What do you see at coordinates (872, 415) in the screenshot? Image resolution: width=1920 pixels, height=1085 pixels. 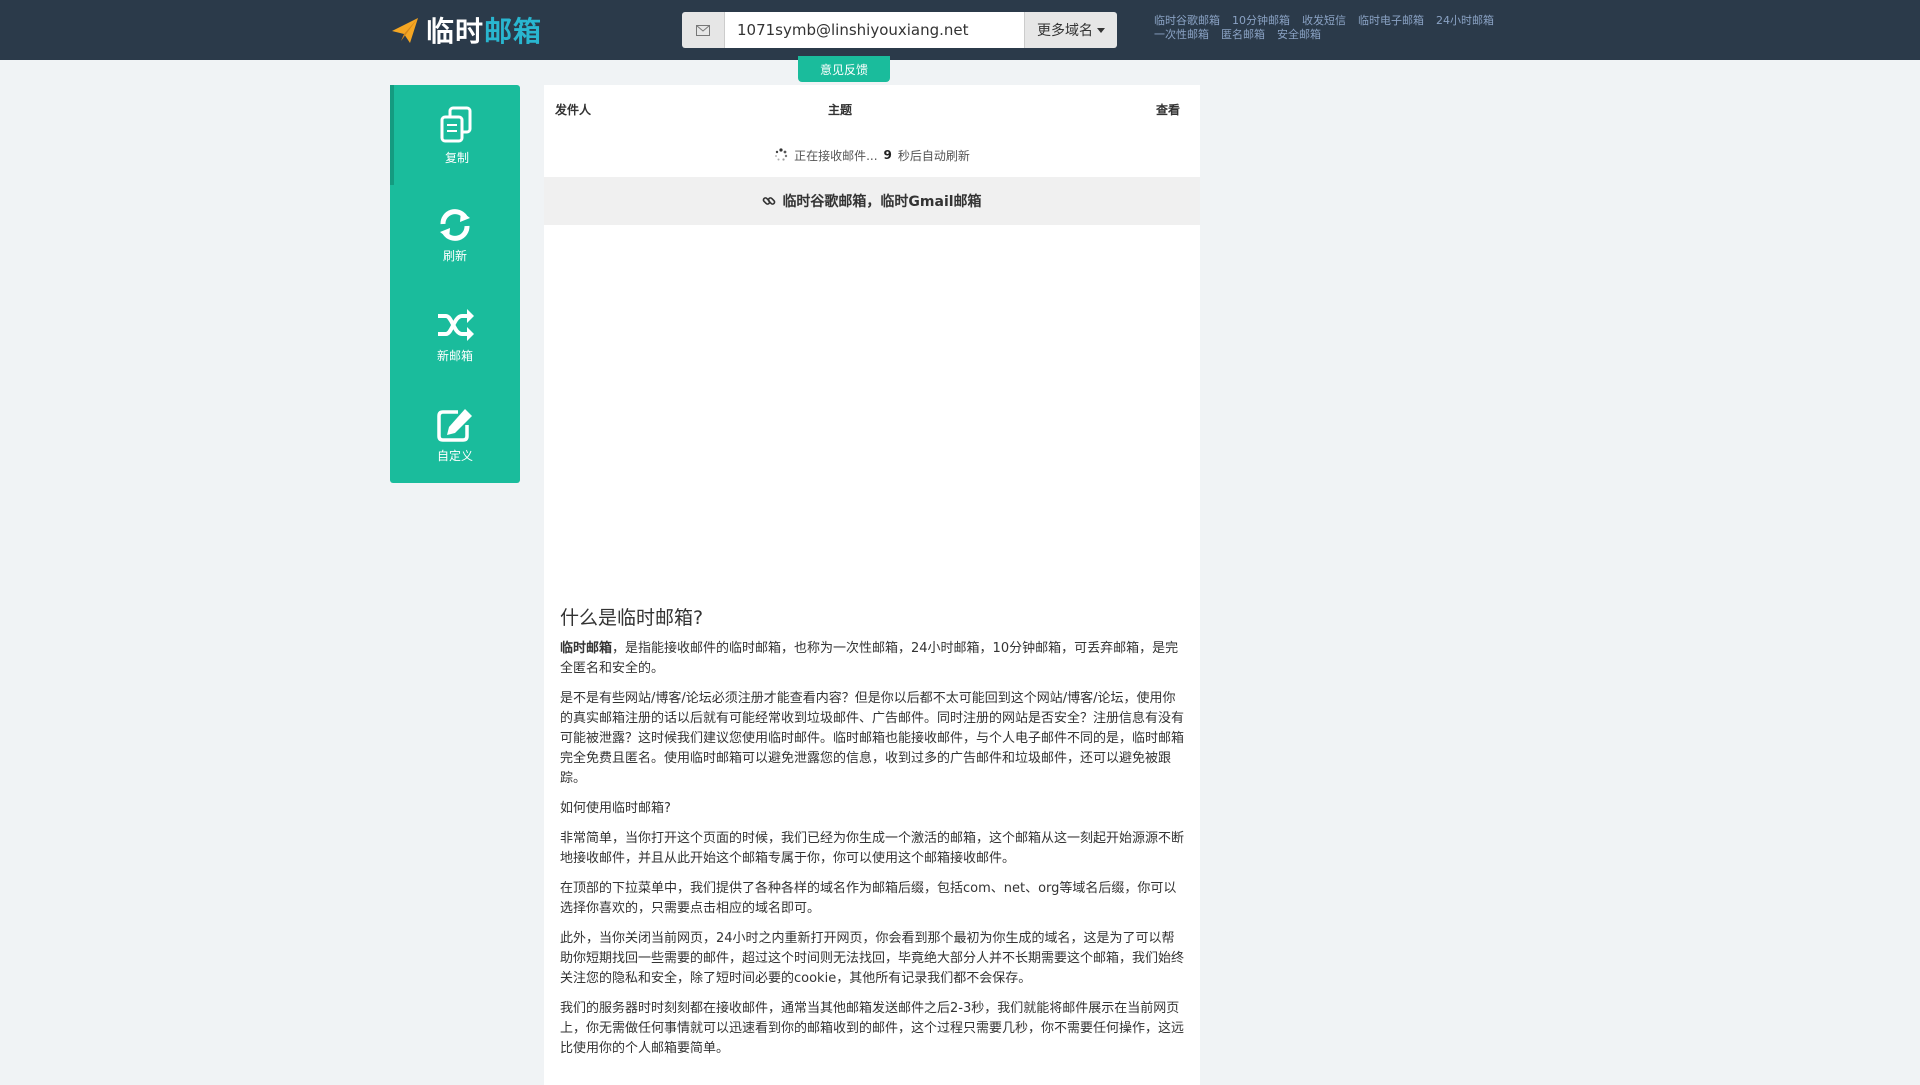 I see `ad-placeholder` at bounding box center [872, 415].